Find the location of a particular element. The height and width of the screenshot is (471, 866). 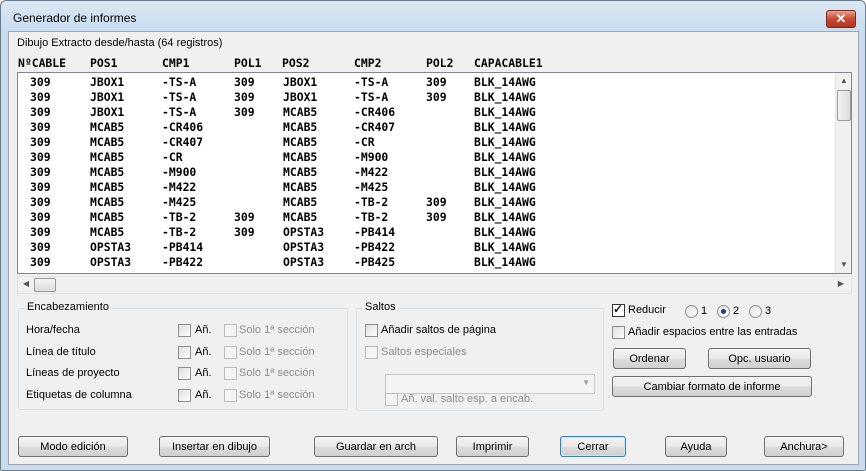

table-cell: -PB414 is located at coordinates (375, 232).